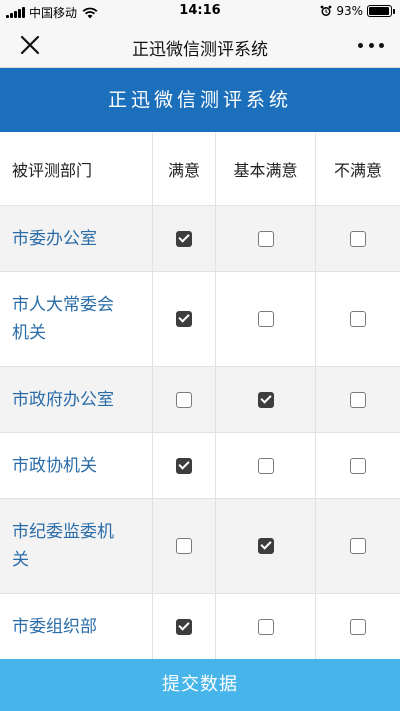  I want to click on more-icon, so click(371, 45).